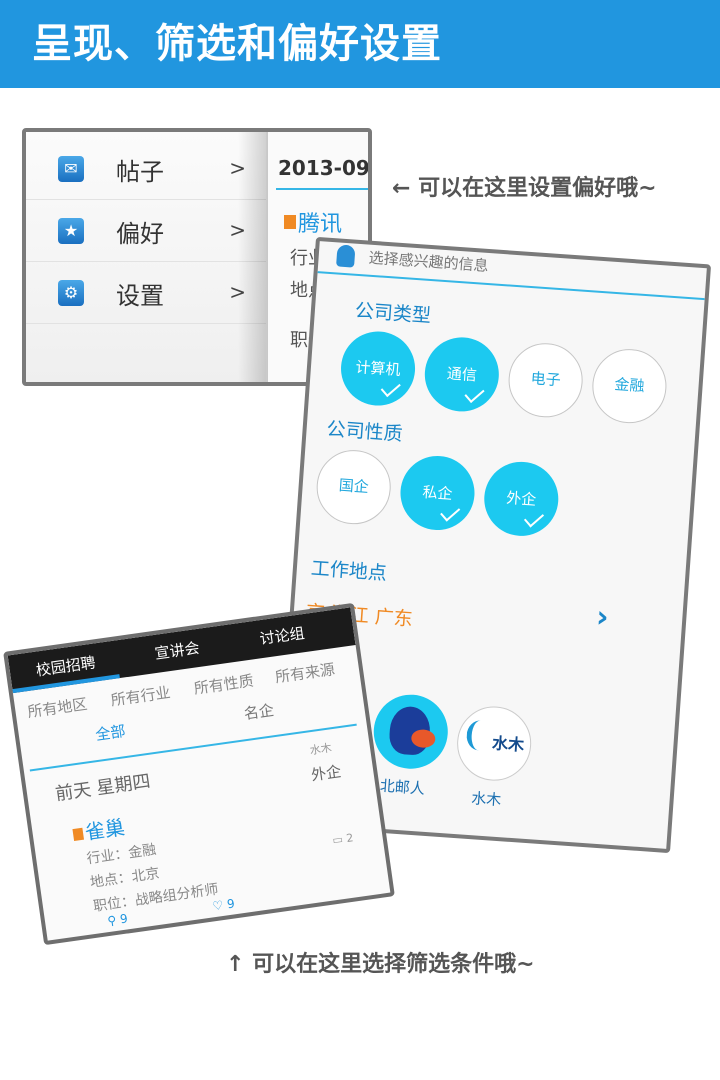  What do you see at coordinates (479, 735) in the screenshot?
I see `newsmth-logo-icon` at bounding box center [479, 735].